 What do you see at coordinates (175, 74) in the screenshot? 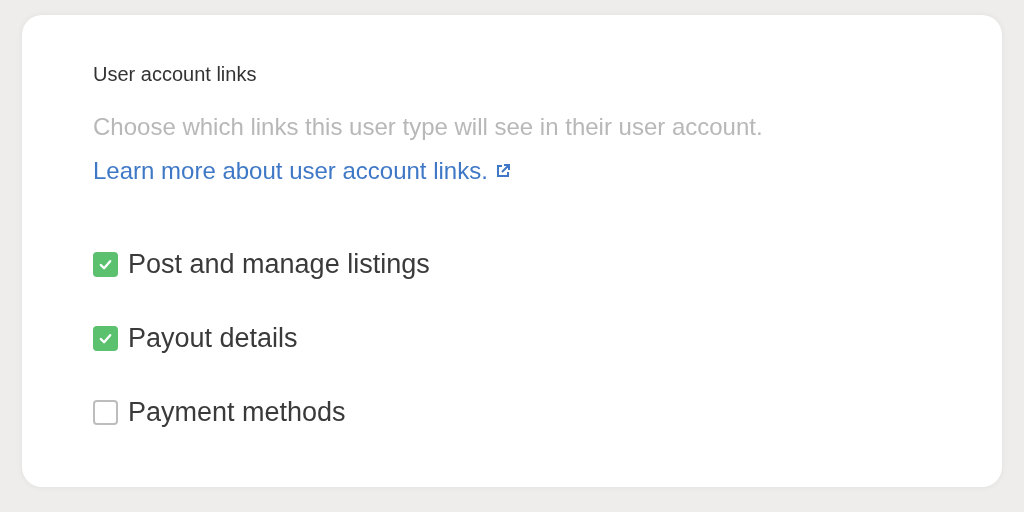
I see `section-title: User account links` at bounding box center [175, 74].